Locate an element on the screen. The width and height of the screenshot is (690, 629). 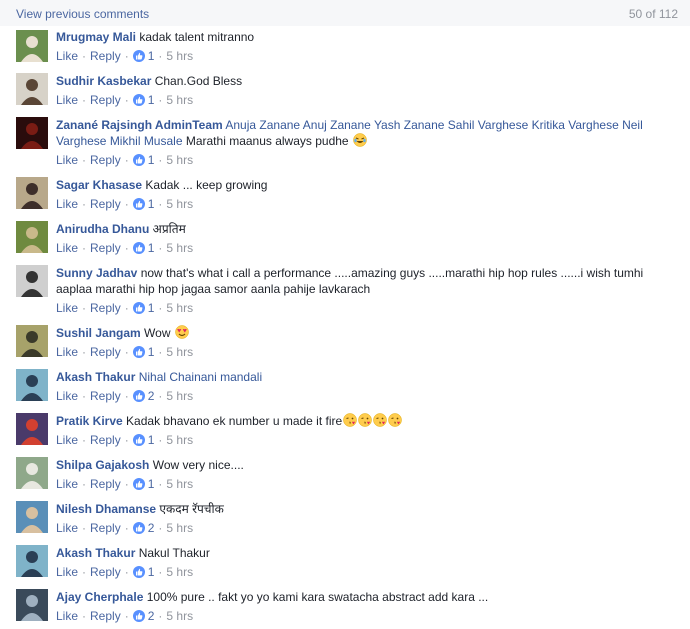
comment-author: Sagar Khasase is located at coordinates (99, 185).